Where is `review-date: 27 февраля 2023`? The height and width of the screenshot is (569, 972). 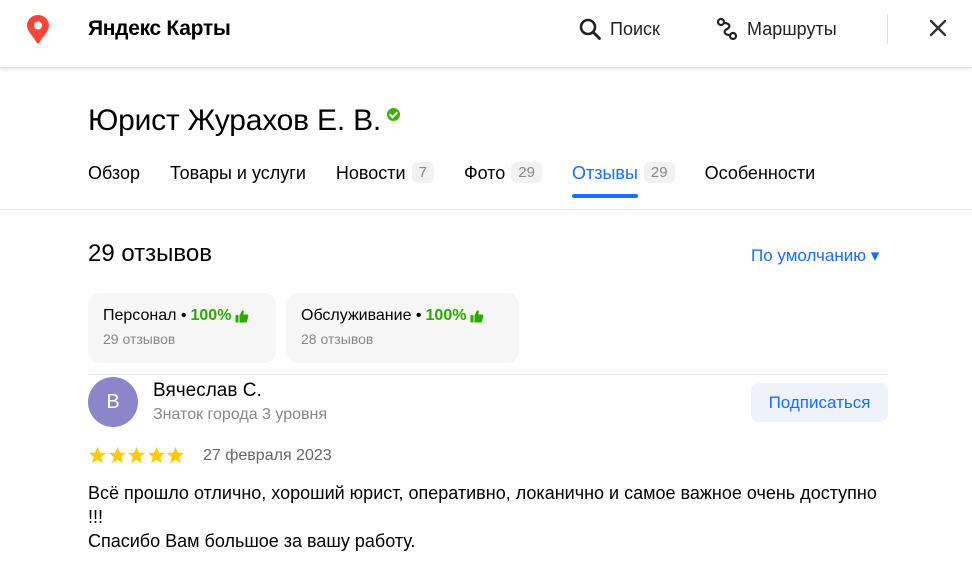
review-date: 27 февраля 2023 is located at coordinates (267, 455).